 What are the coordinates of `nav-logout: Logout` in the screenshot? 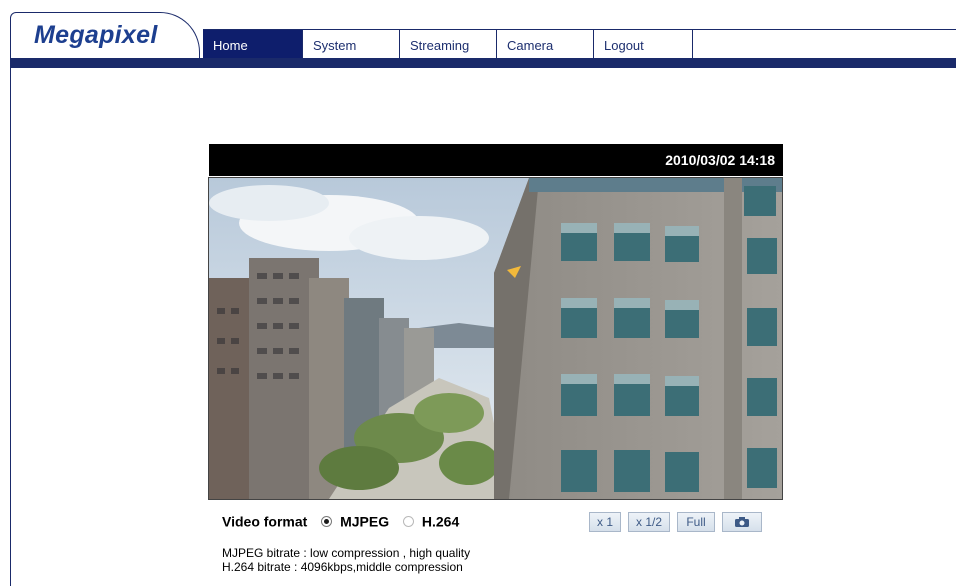 It's located at (643, 44).